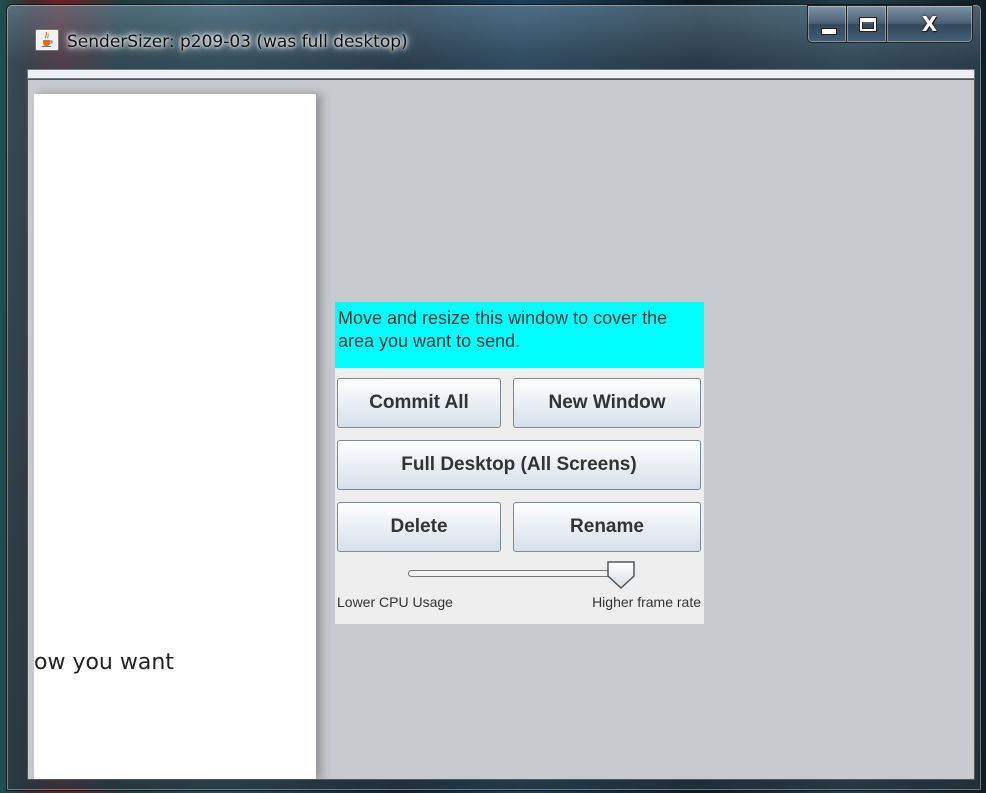 This screenshot has height=793, width=986. I want to click on close-icon: X, so click(929, 24).